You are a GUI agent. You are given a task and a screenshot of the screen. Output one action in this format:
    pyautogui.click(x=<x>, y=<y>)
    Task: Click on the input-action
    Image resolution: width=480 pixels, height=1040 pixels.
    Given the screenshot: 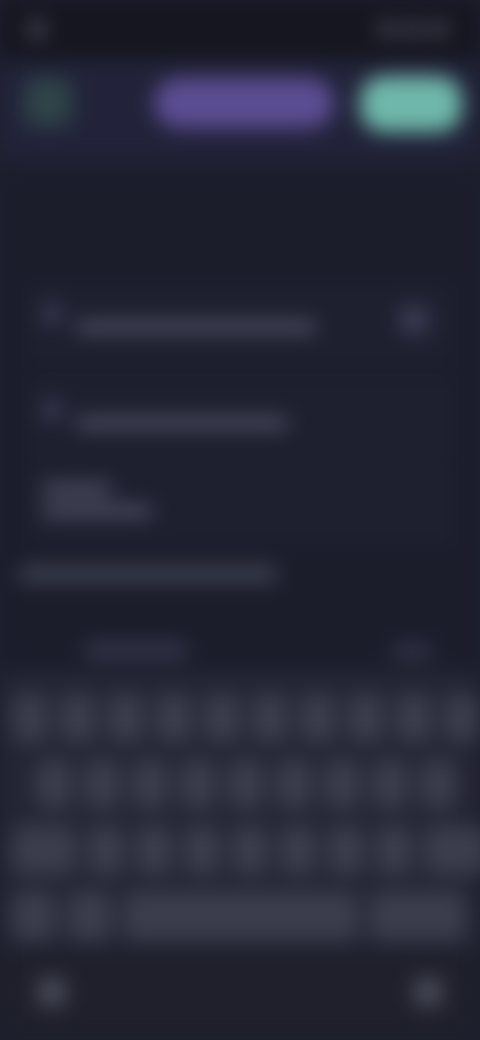 What is the action you would take?
    pyautogui.click(x=412, y=651)
    